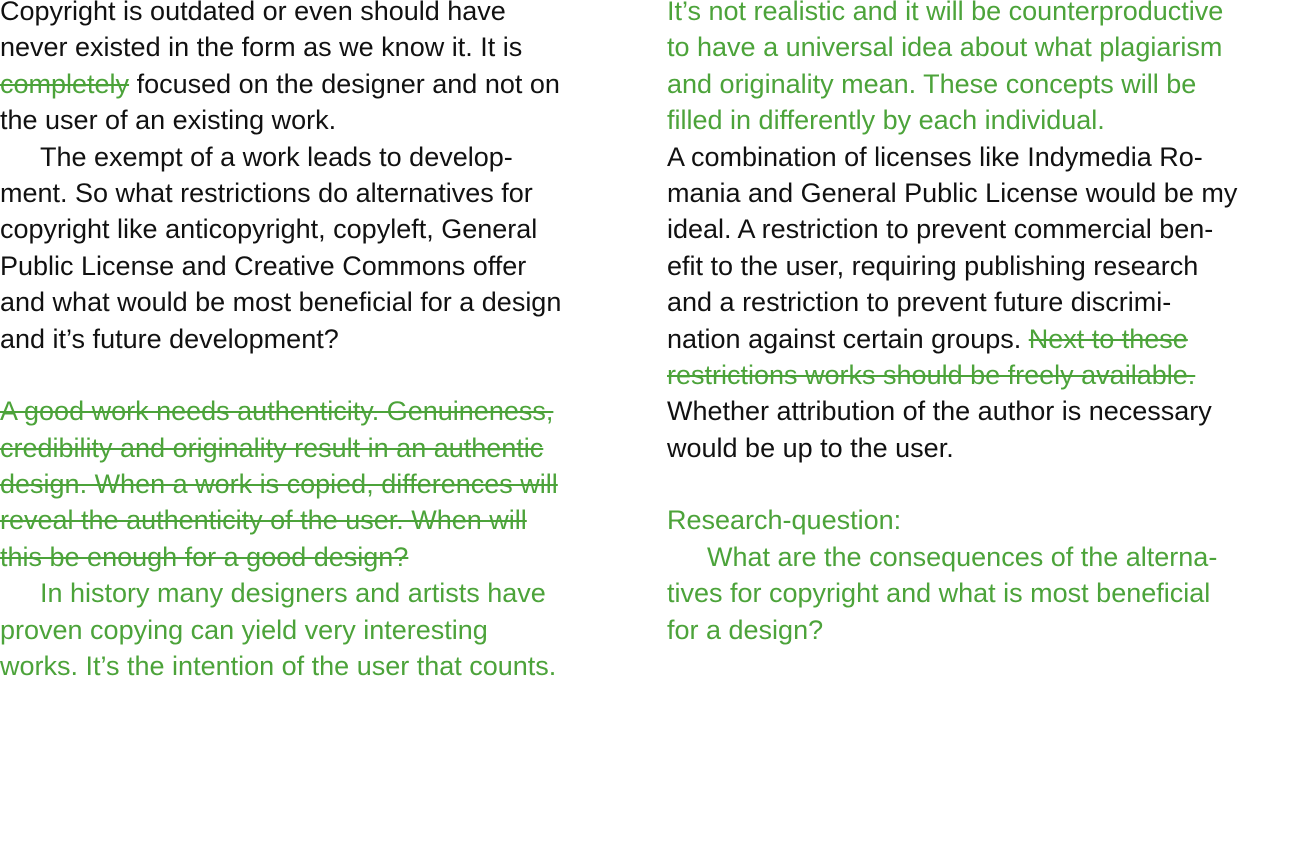 This screenshot has width=1299, height=862. I want to click on text-segment: nation against certain groups., so click(848, 338).